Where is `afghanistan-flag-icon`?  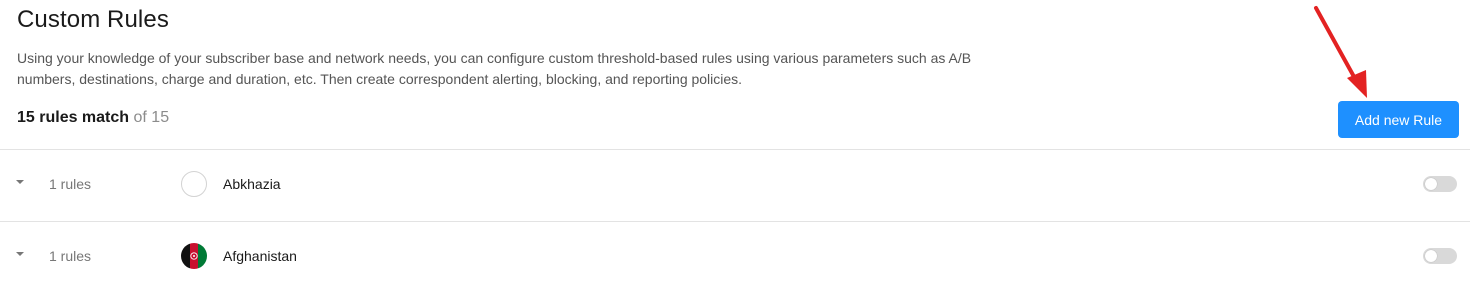 afghanistan-flag-icon is located at coordinates (194, 256).